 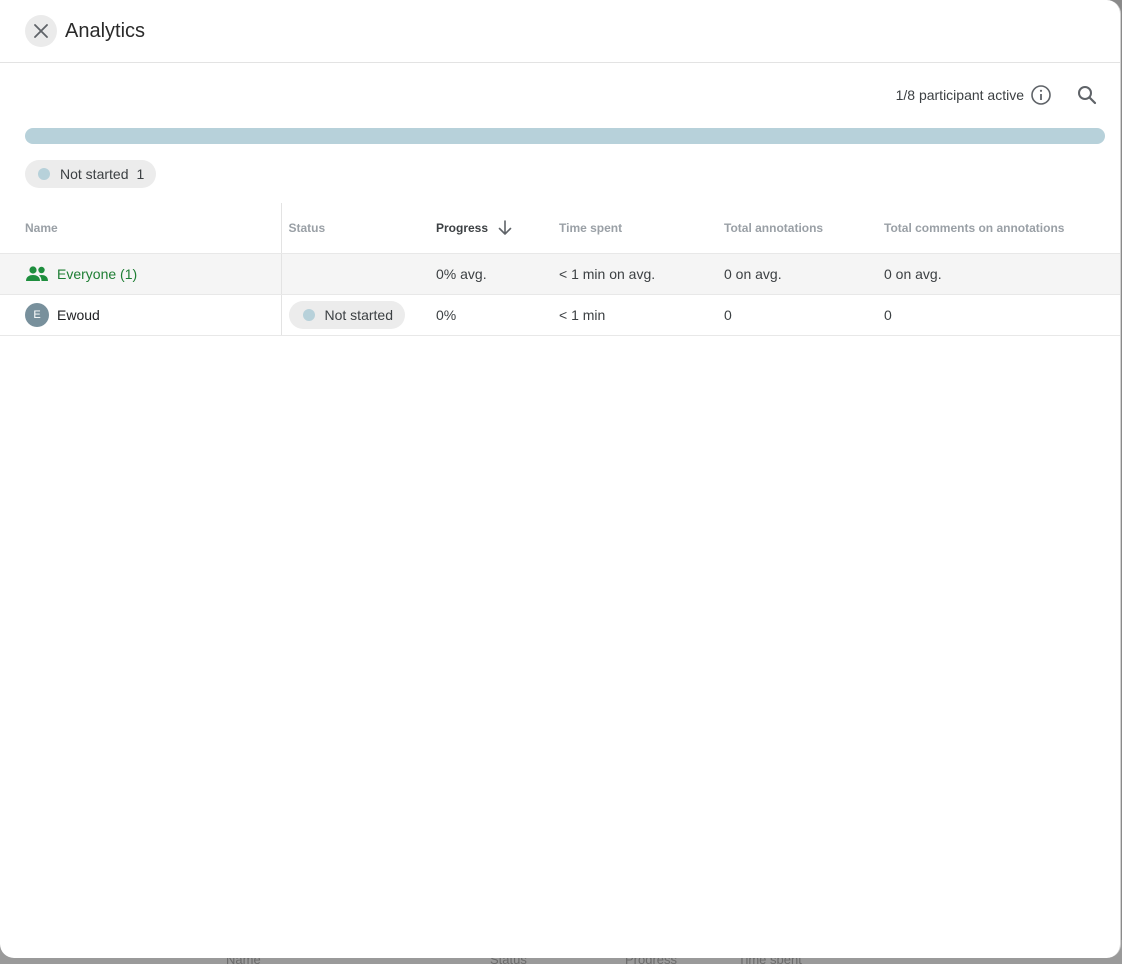 I want to click on status-badge-label: Not started, so click(x=358, y=315).